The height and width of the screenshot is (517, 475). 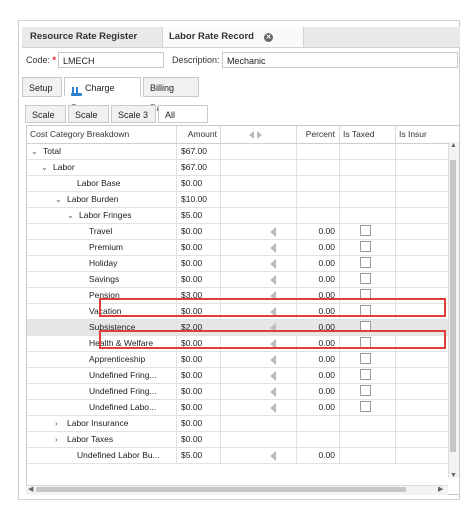 What do you see at coordinates (259, 167) in the screenshot?
I see `adjust-cell` at bounding box center [259, 167].